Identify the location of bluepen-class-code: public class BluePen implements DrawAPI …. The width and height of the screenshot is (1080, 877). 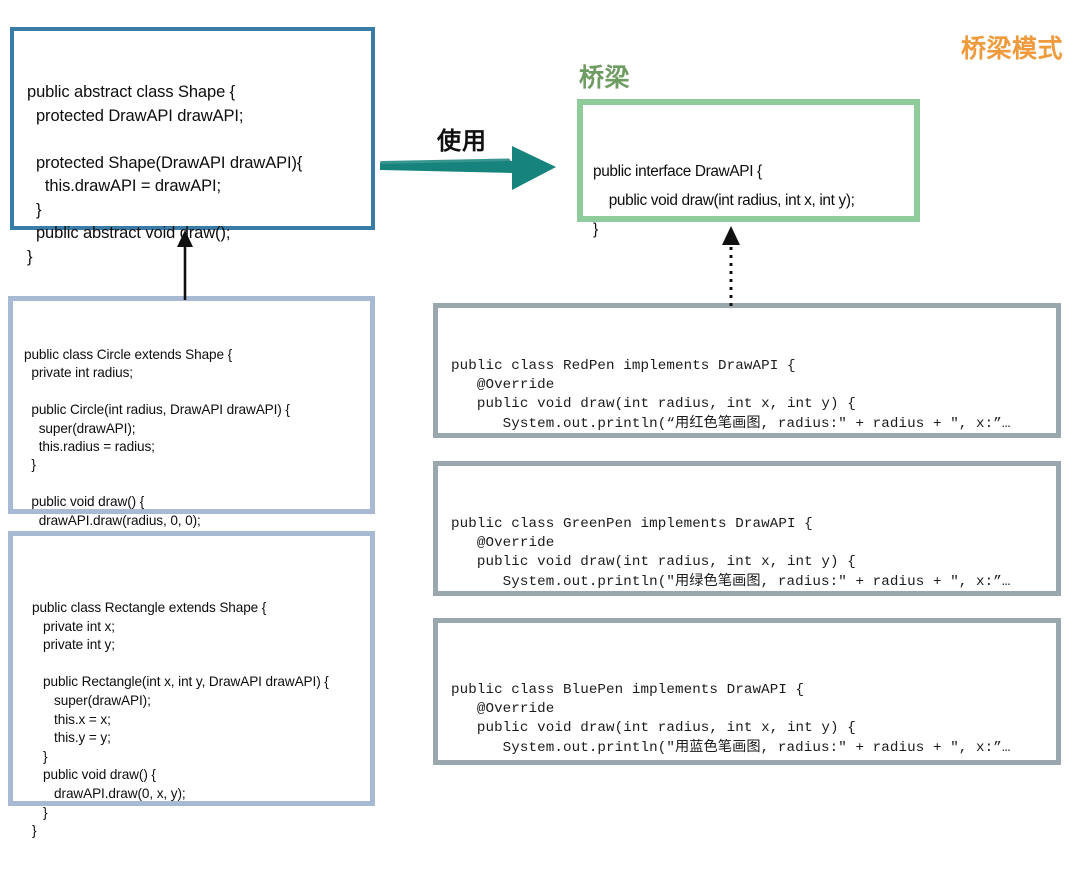
(731, 721).